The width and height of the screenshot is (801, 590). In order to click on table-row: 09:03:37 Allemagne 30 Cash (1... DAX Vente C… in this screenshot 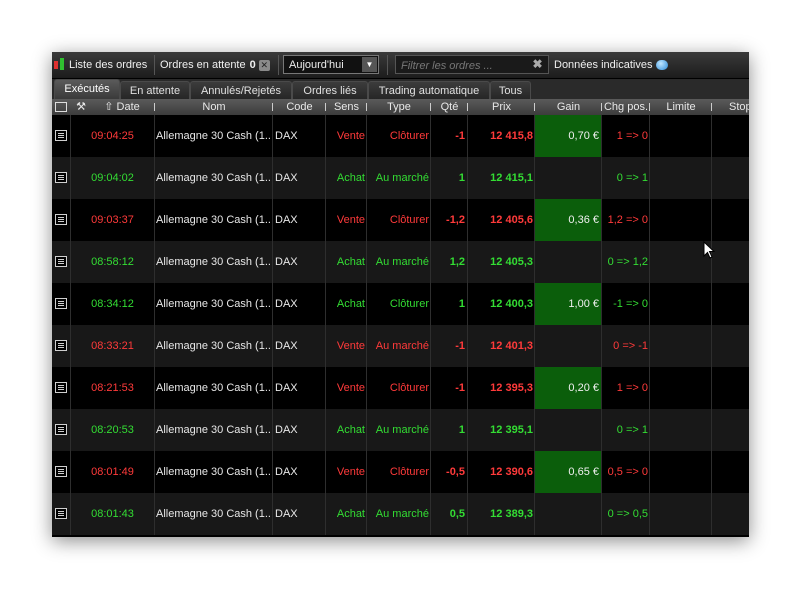, I will do `click(400, 220)`.